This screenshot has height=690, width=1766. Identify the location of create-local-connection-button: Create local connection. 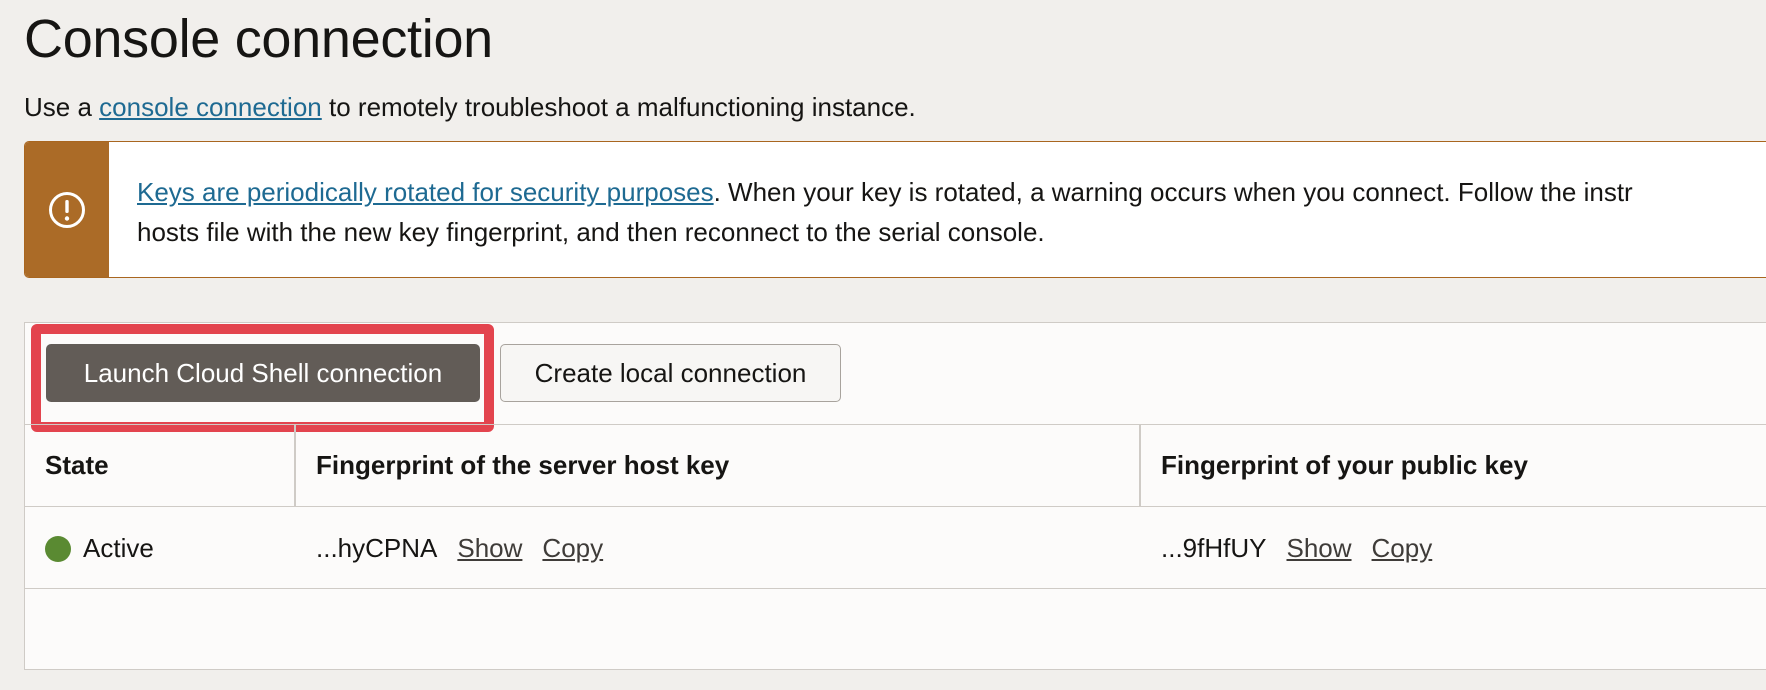
(670, 373).